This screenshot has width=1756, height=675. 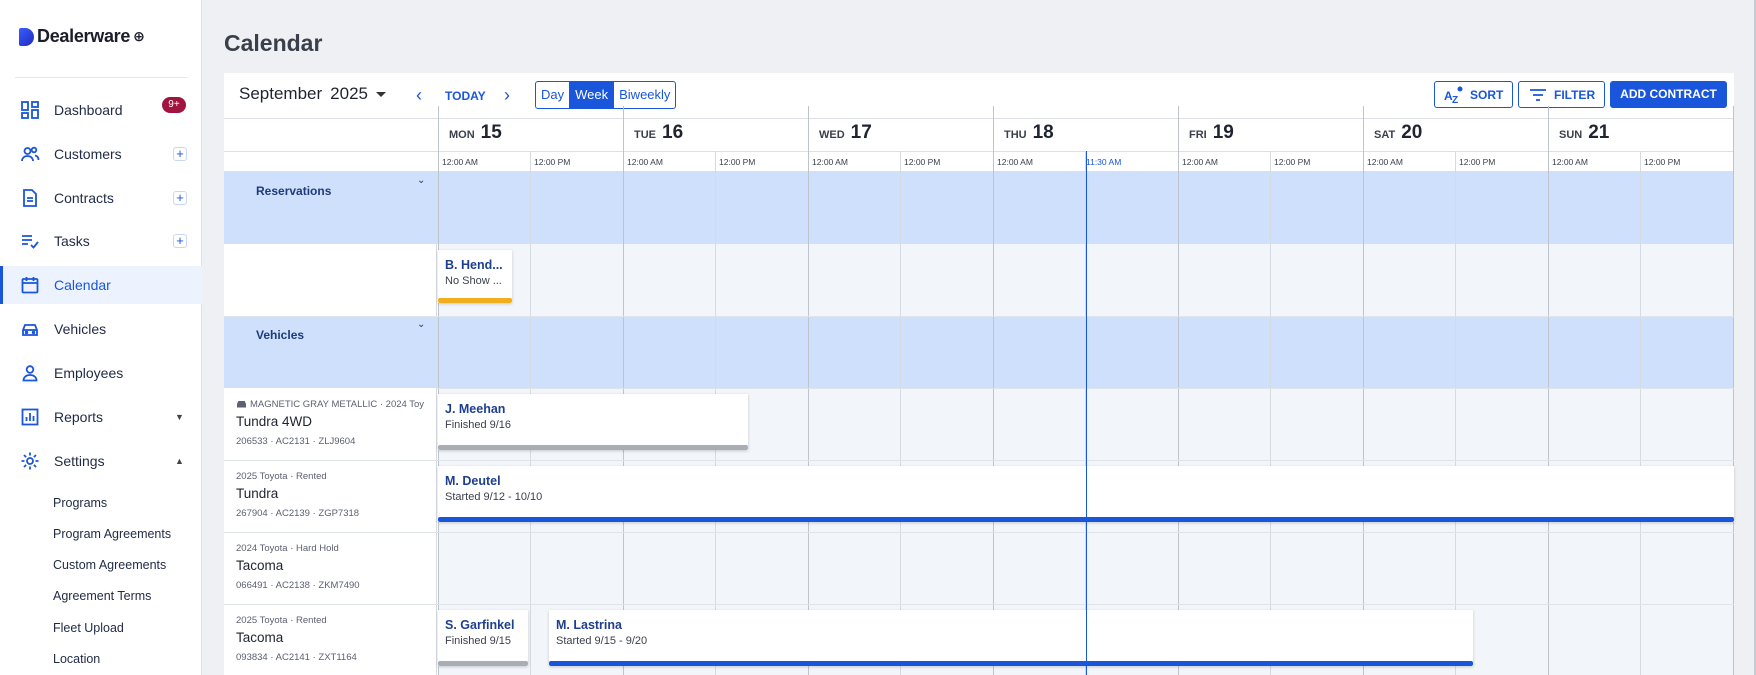 I want to click on chevron-down-icon: ▼, so click(x=179, y=417).